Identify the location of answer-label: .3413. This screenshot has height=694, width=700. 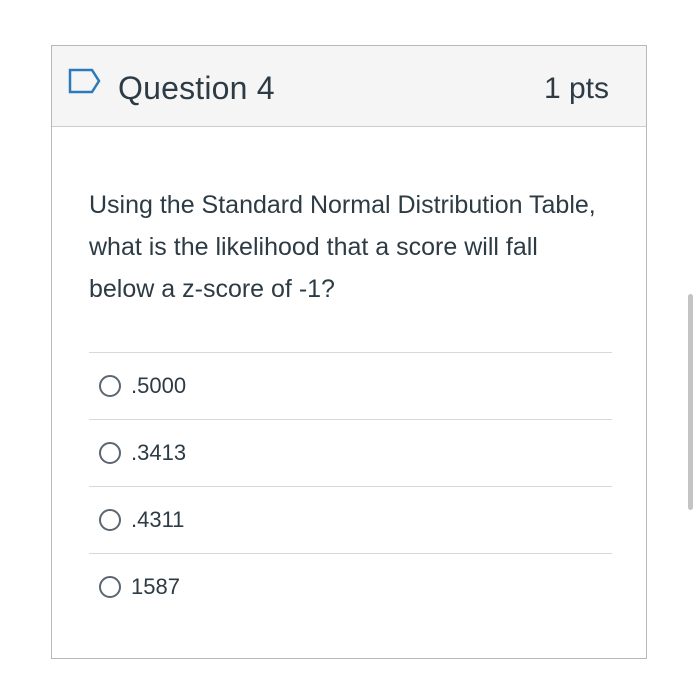
(159, 452).